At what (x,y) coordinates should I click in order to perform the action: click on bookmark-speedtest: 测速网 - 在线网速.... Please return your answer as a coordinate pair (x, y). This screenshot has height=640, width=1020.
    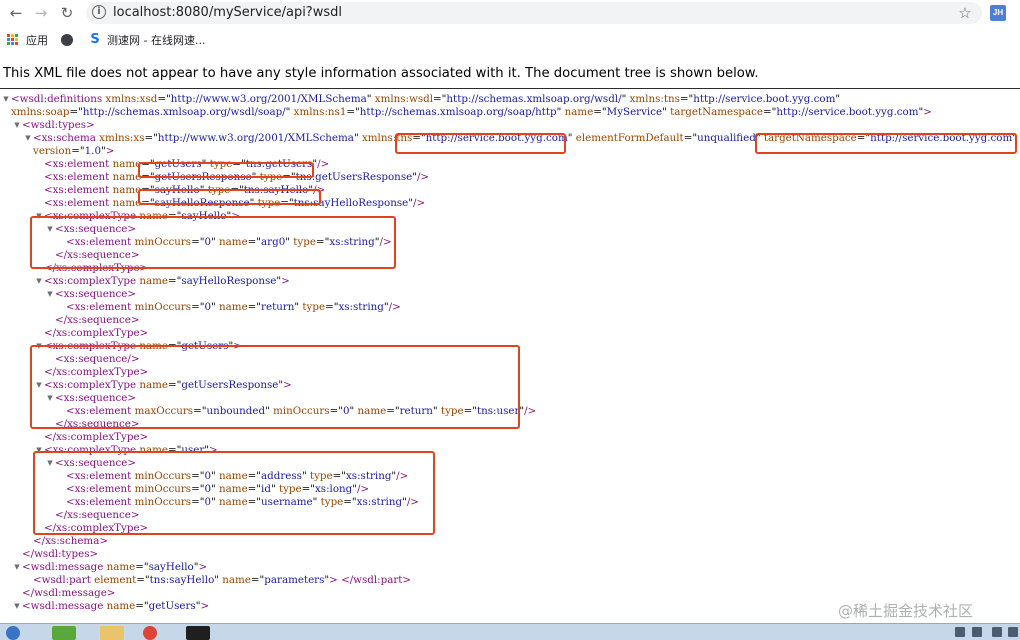
    Looking at the image, I should click on (156, 40).